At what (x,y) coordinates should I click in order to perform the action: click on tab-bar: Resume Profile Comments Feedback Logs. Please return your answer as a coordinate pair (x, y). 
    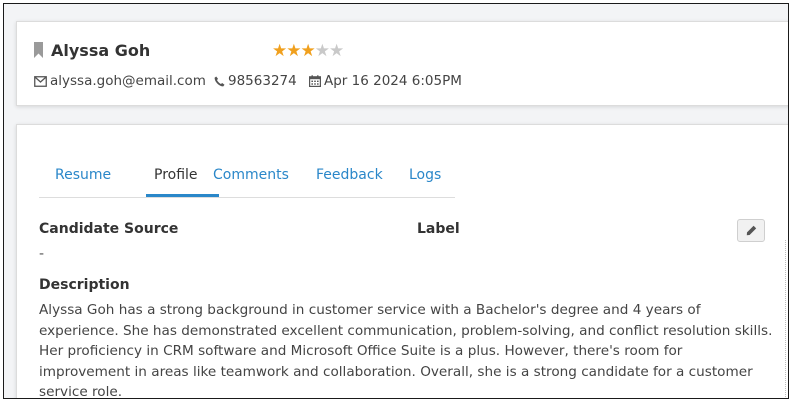
    Looking at the image, I should click on (247, 177).